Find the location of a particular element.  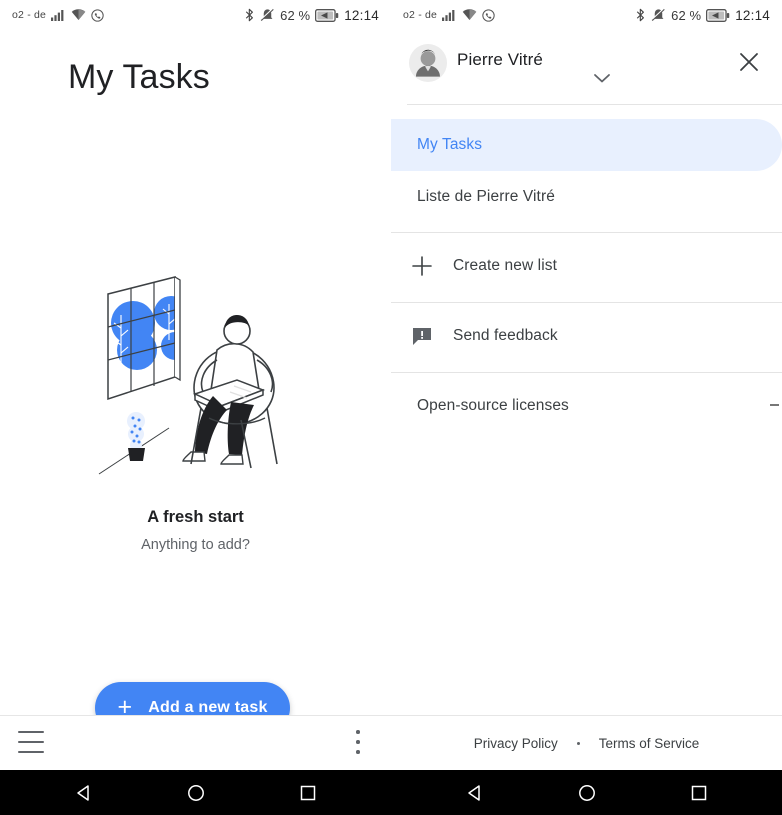

footer-separator-dot is located at coordinates (578, 743).